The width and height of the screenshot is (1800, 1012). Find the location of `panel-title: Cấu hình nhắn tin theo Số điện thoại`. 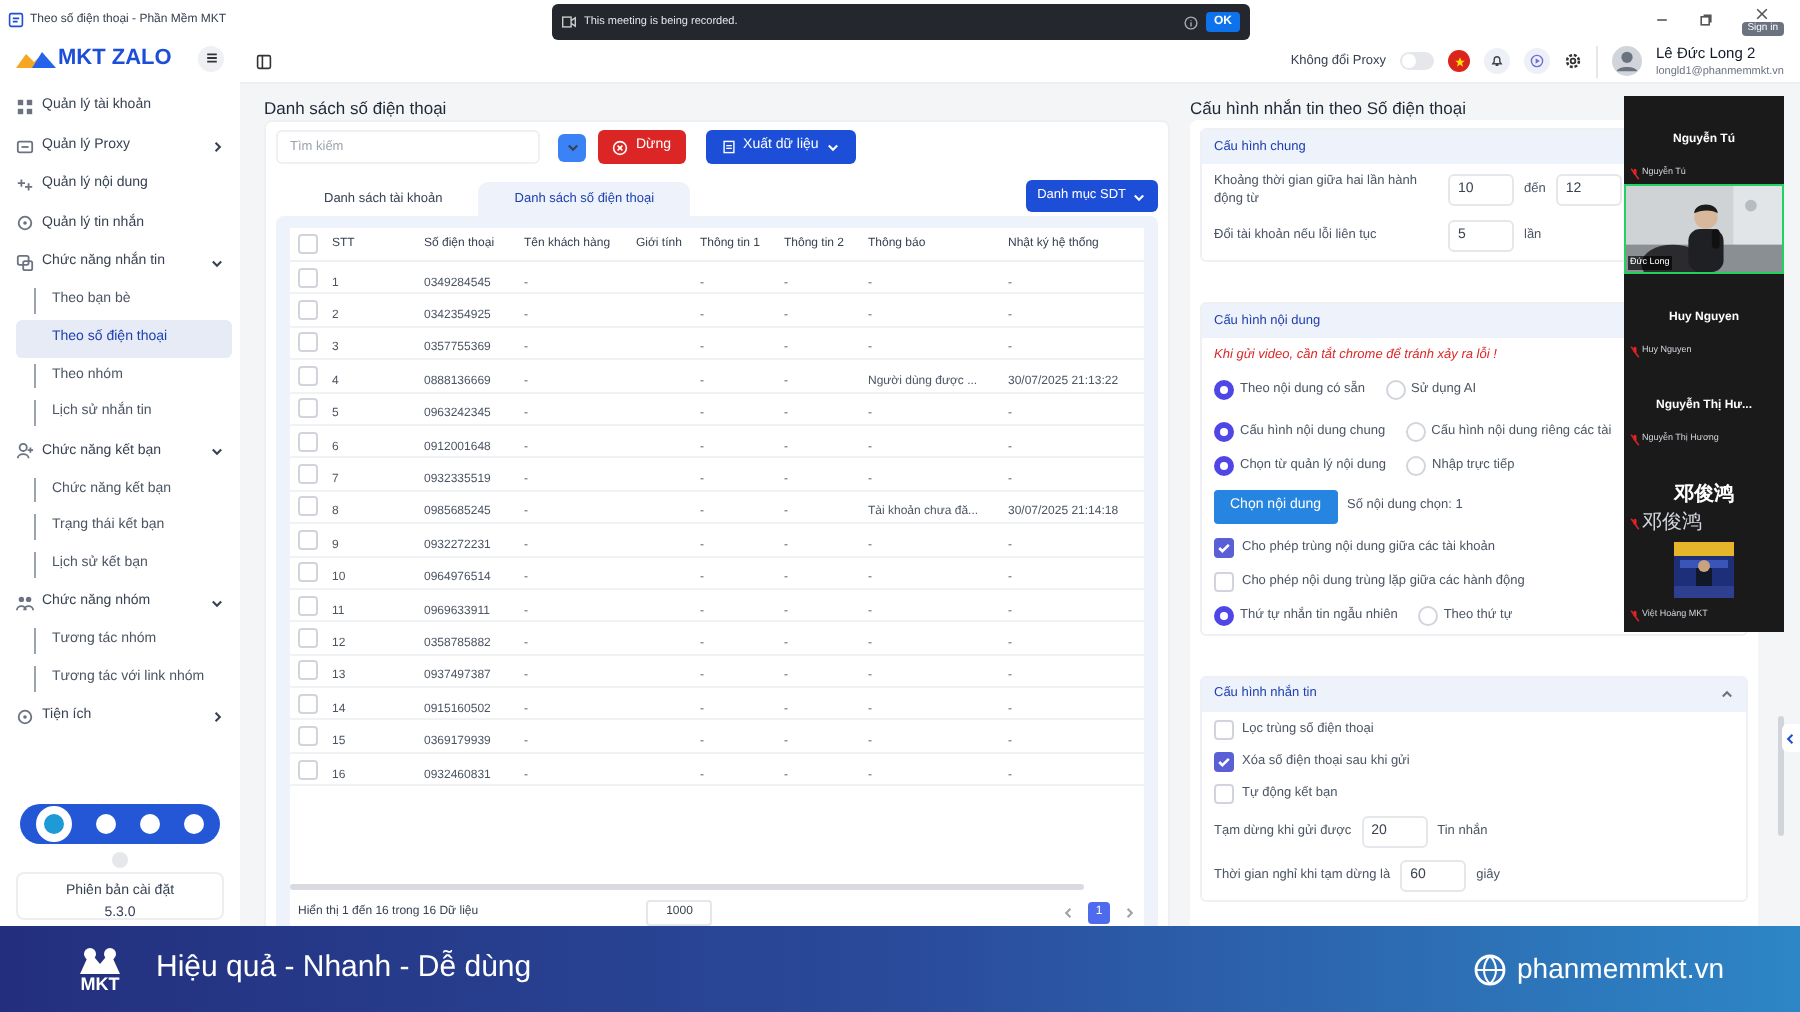

panel-title: Cấu hình nhắn tin theo Số điện thoại is located at coordinates (1329, 108).